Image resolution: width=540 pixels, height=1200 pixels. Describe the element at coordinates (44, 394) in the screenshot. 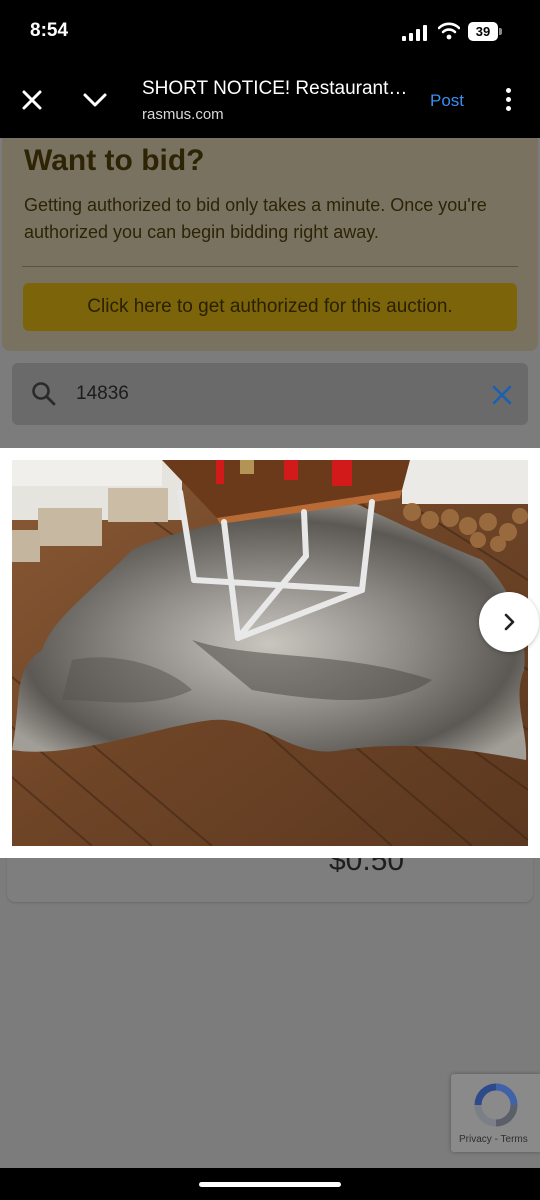

I see `search-icon` at that location.